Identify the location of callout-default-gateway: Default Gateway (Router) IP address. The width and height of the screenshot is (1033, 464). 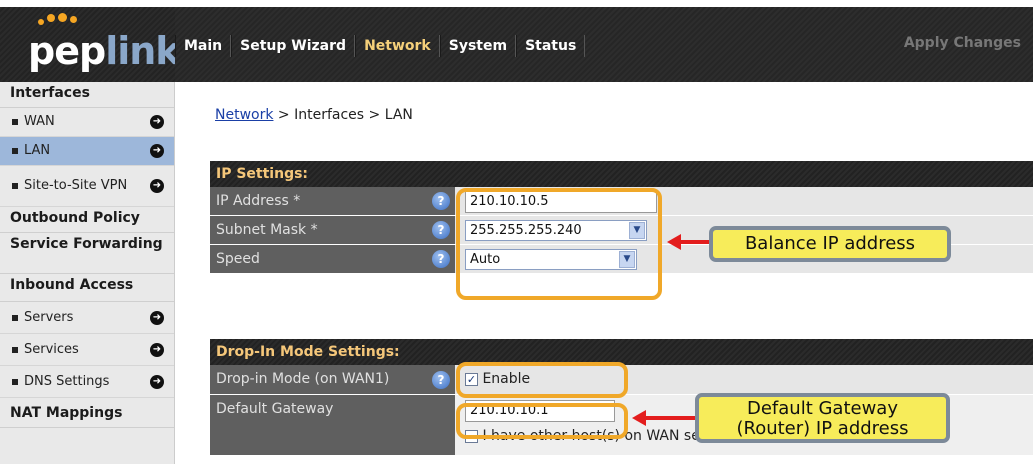
(822, 418).